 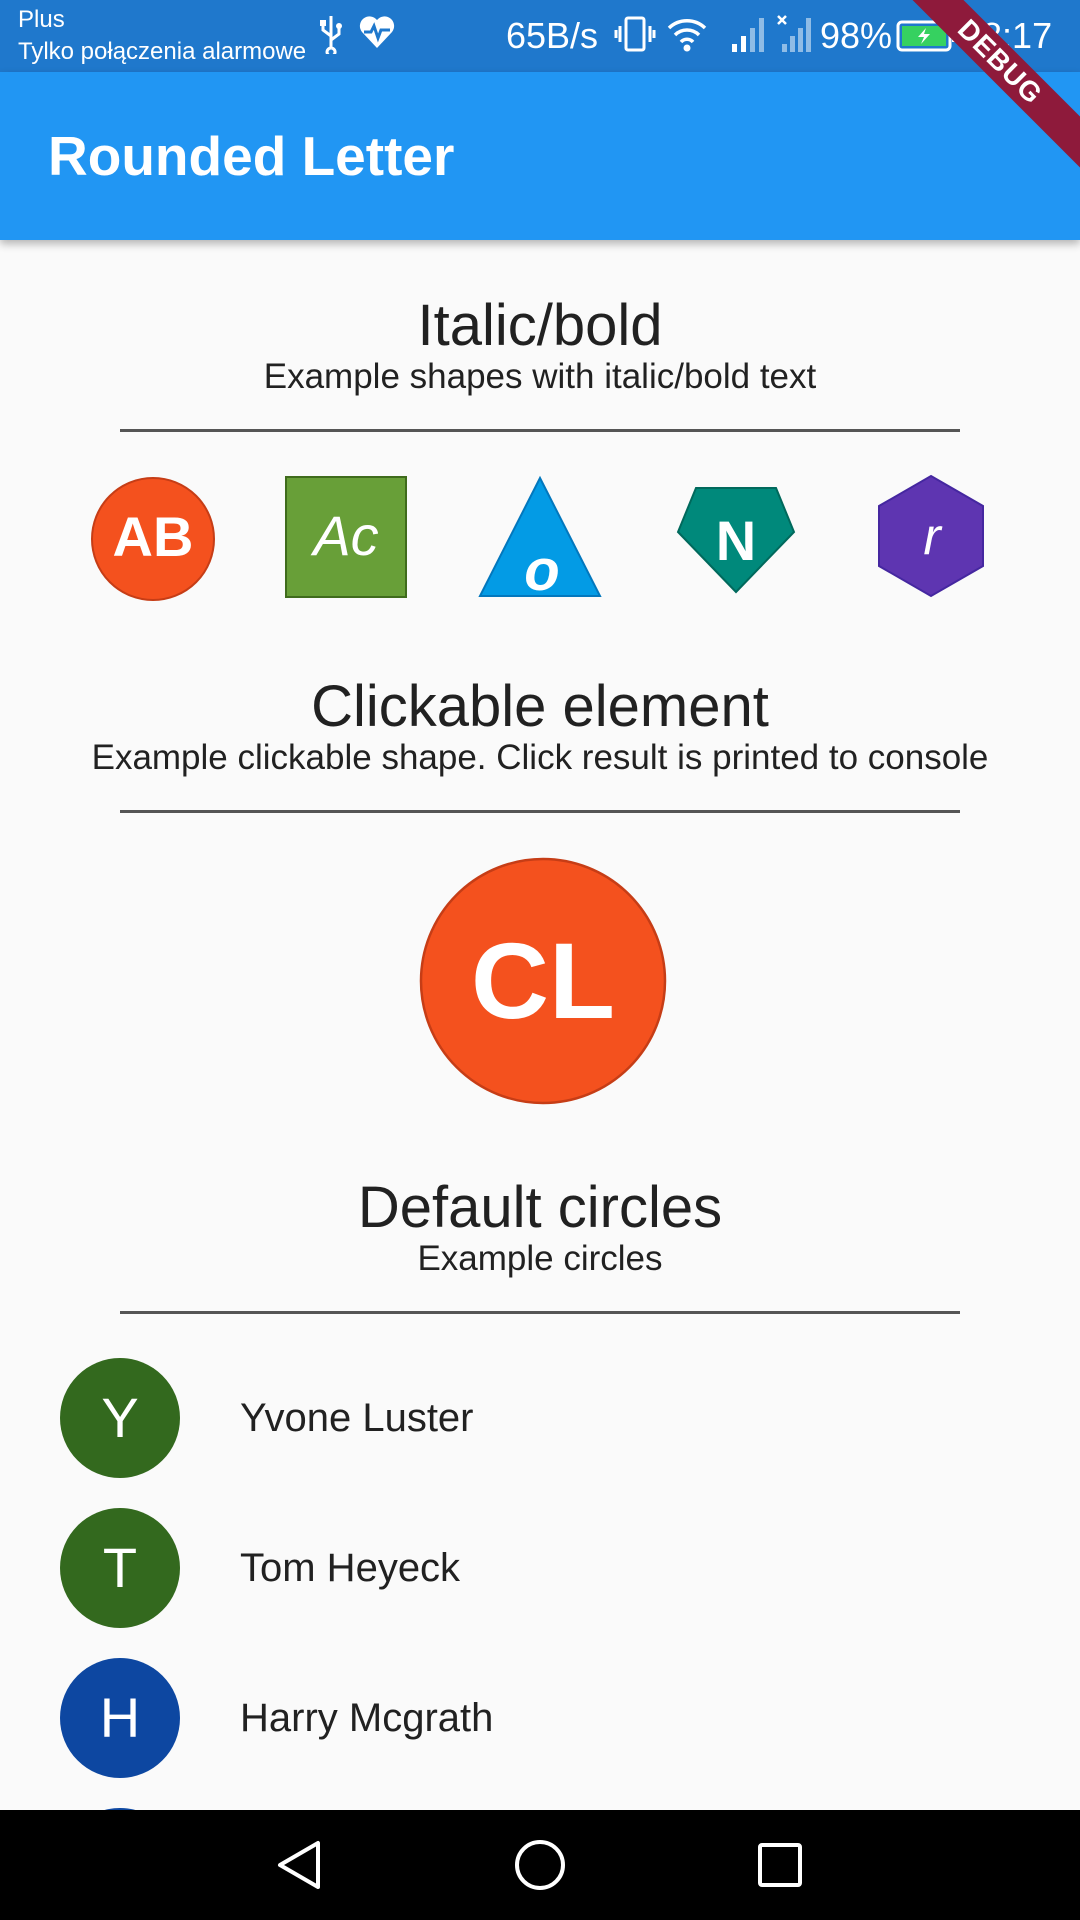 I want to click on hexagon-shape-r: r, so click(x=931, y=536).